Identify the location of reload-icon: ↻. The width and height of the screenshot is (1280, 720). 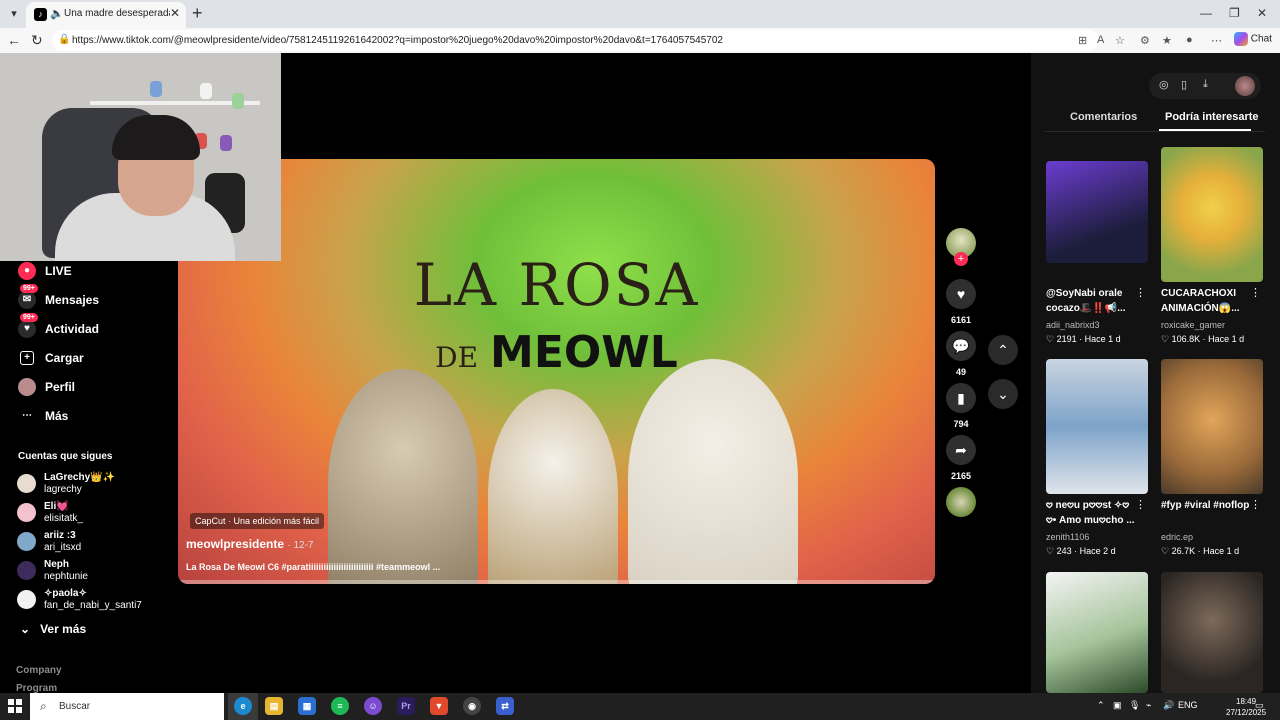
(37, 40).